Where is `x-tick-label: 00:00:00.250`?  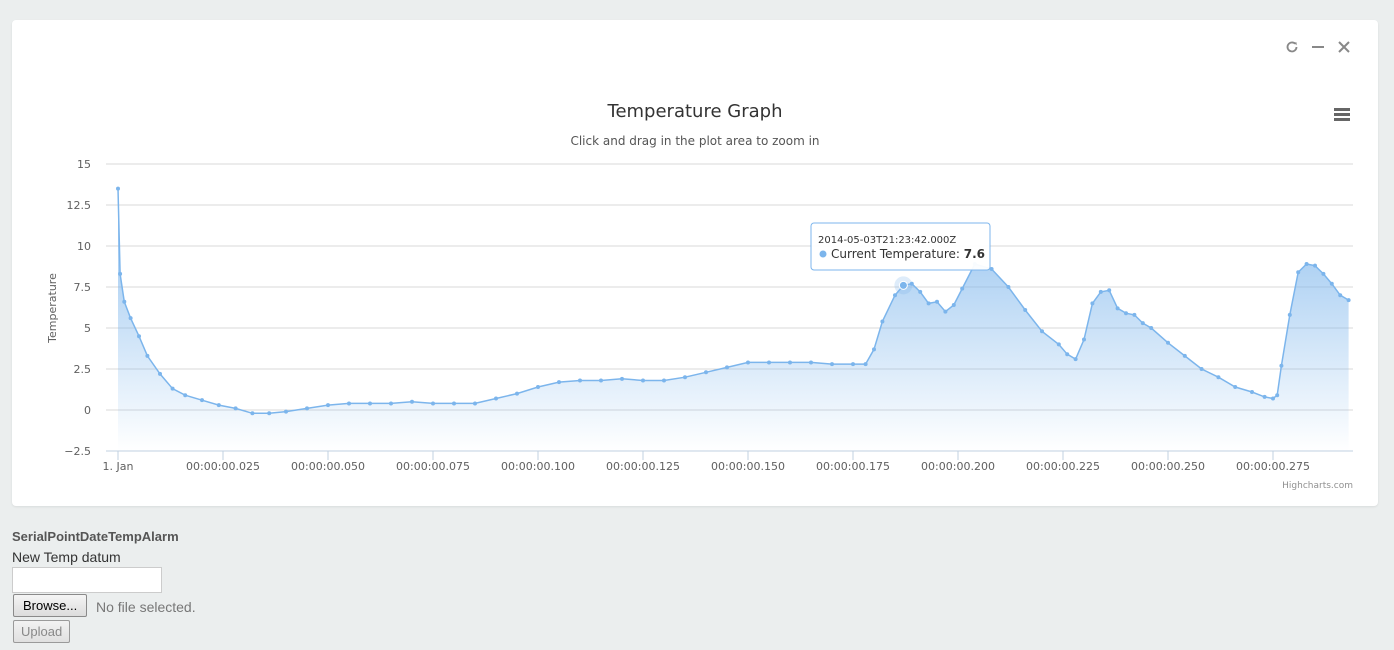 x-tick-label: 00:00:00.250 is located at coordinates (1168, 466).